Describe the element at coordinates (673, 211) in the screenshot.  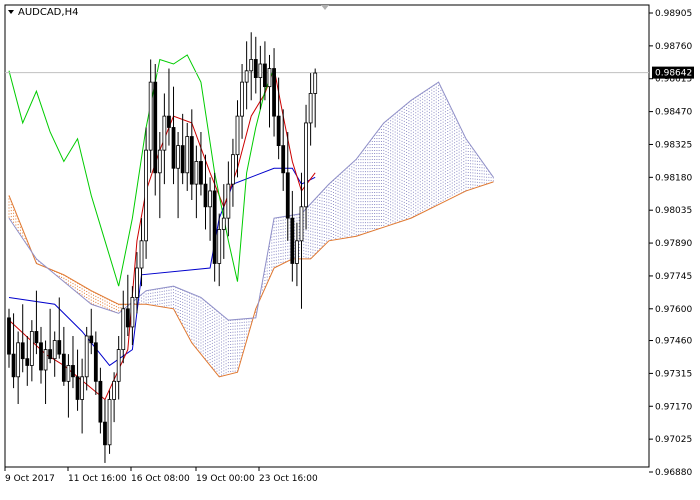
I see `y-tick-label: 0.98035` at that location.